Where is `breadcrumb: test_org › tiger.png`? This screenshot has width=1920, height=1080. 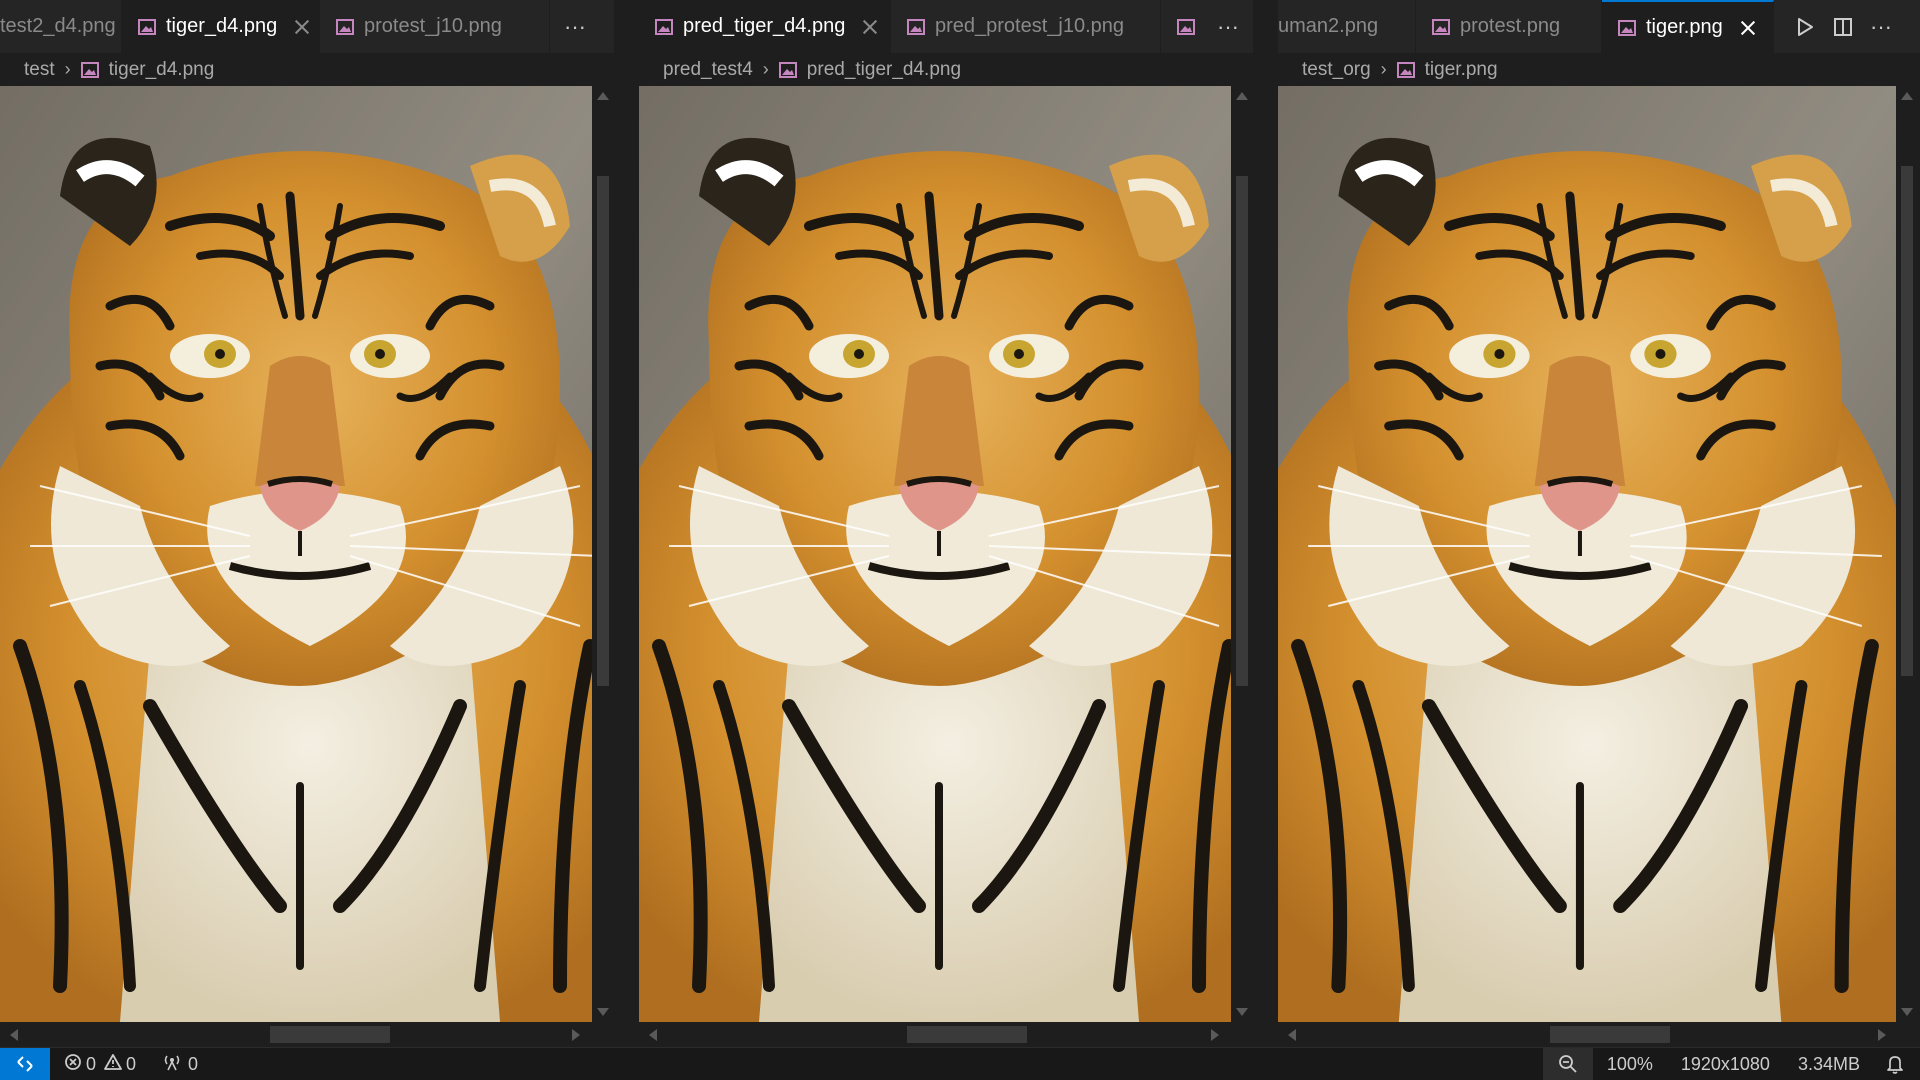 breadcrumb: test_org › tiger.png is located at coordinates (1599, 69).